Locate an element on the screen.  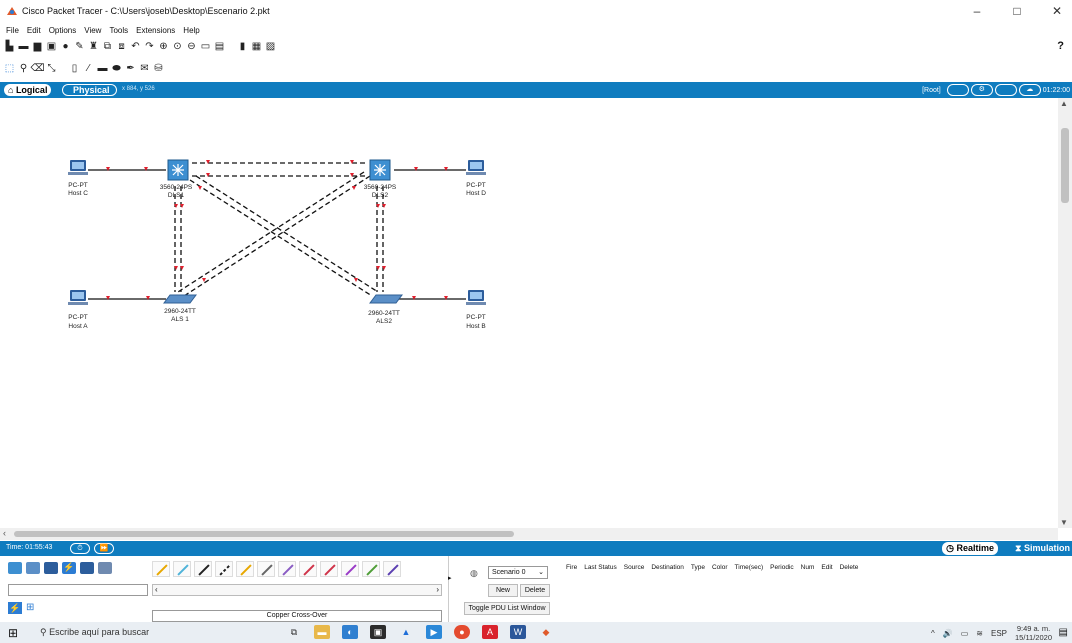
power-cycle-button: ⏱ is located at coordinates (80, 548).